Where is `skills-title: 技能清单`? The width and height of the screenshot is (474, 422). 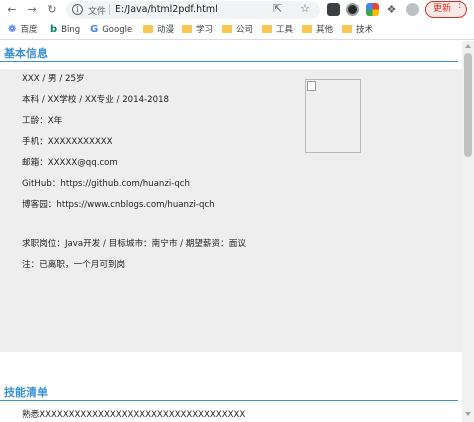 skills-title: 技能清单 is located at coordinates (26, 392).